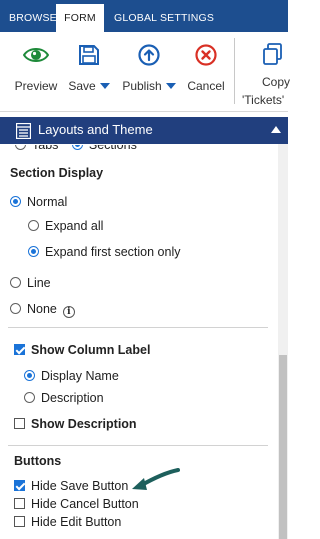 This screenshot has height=539, width=320. What do you see at coordinates (39, 283) in the screenshot?
I see `line-label: Line` at bounding box center [39, 283].